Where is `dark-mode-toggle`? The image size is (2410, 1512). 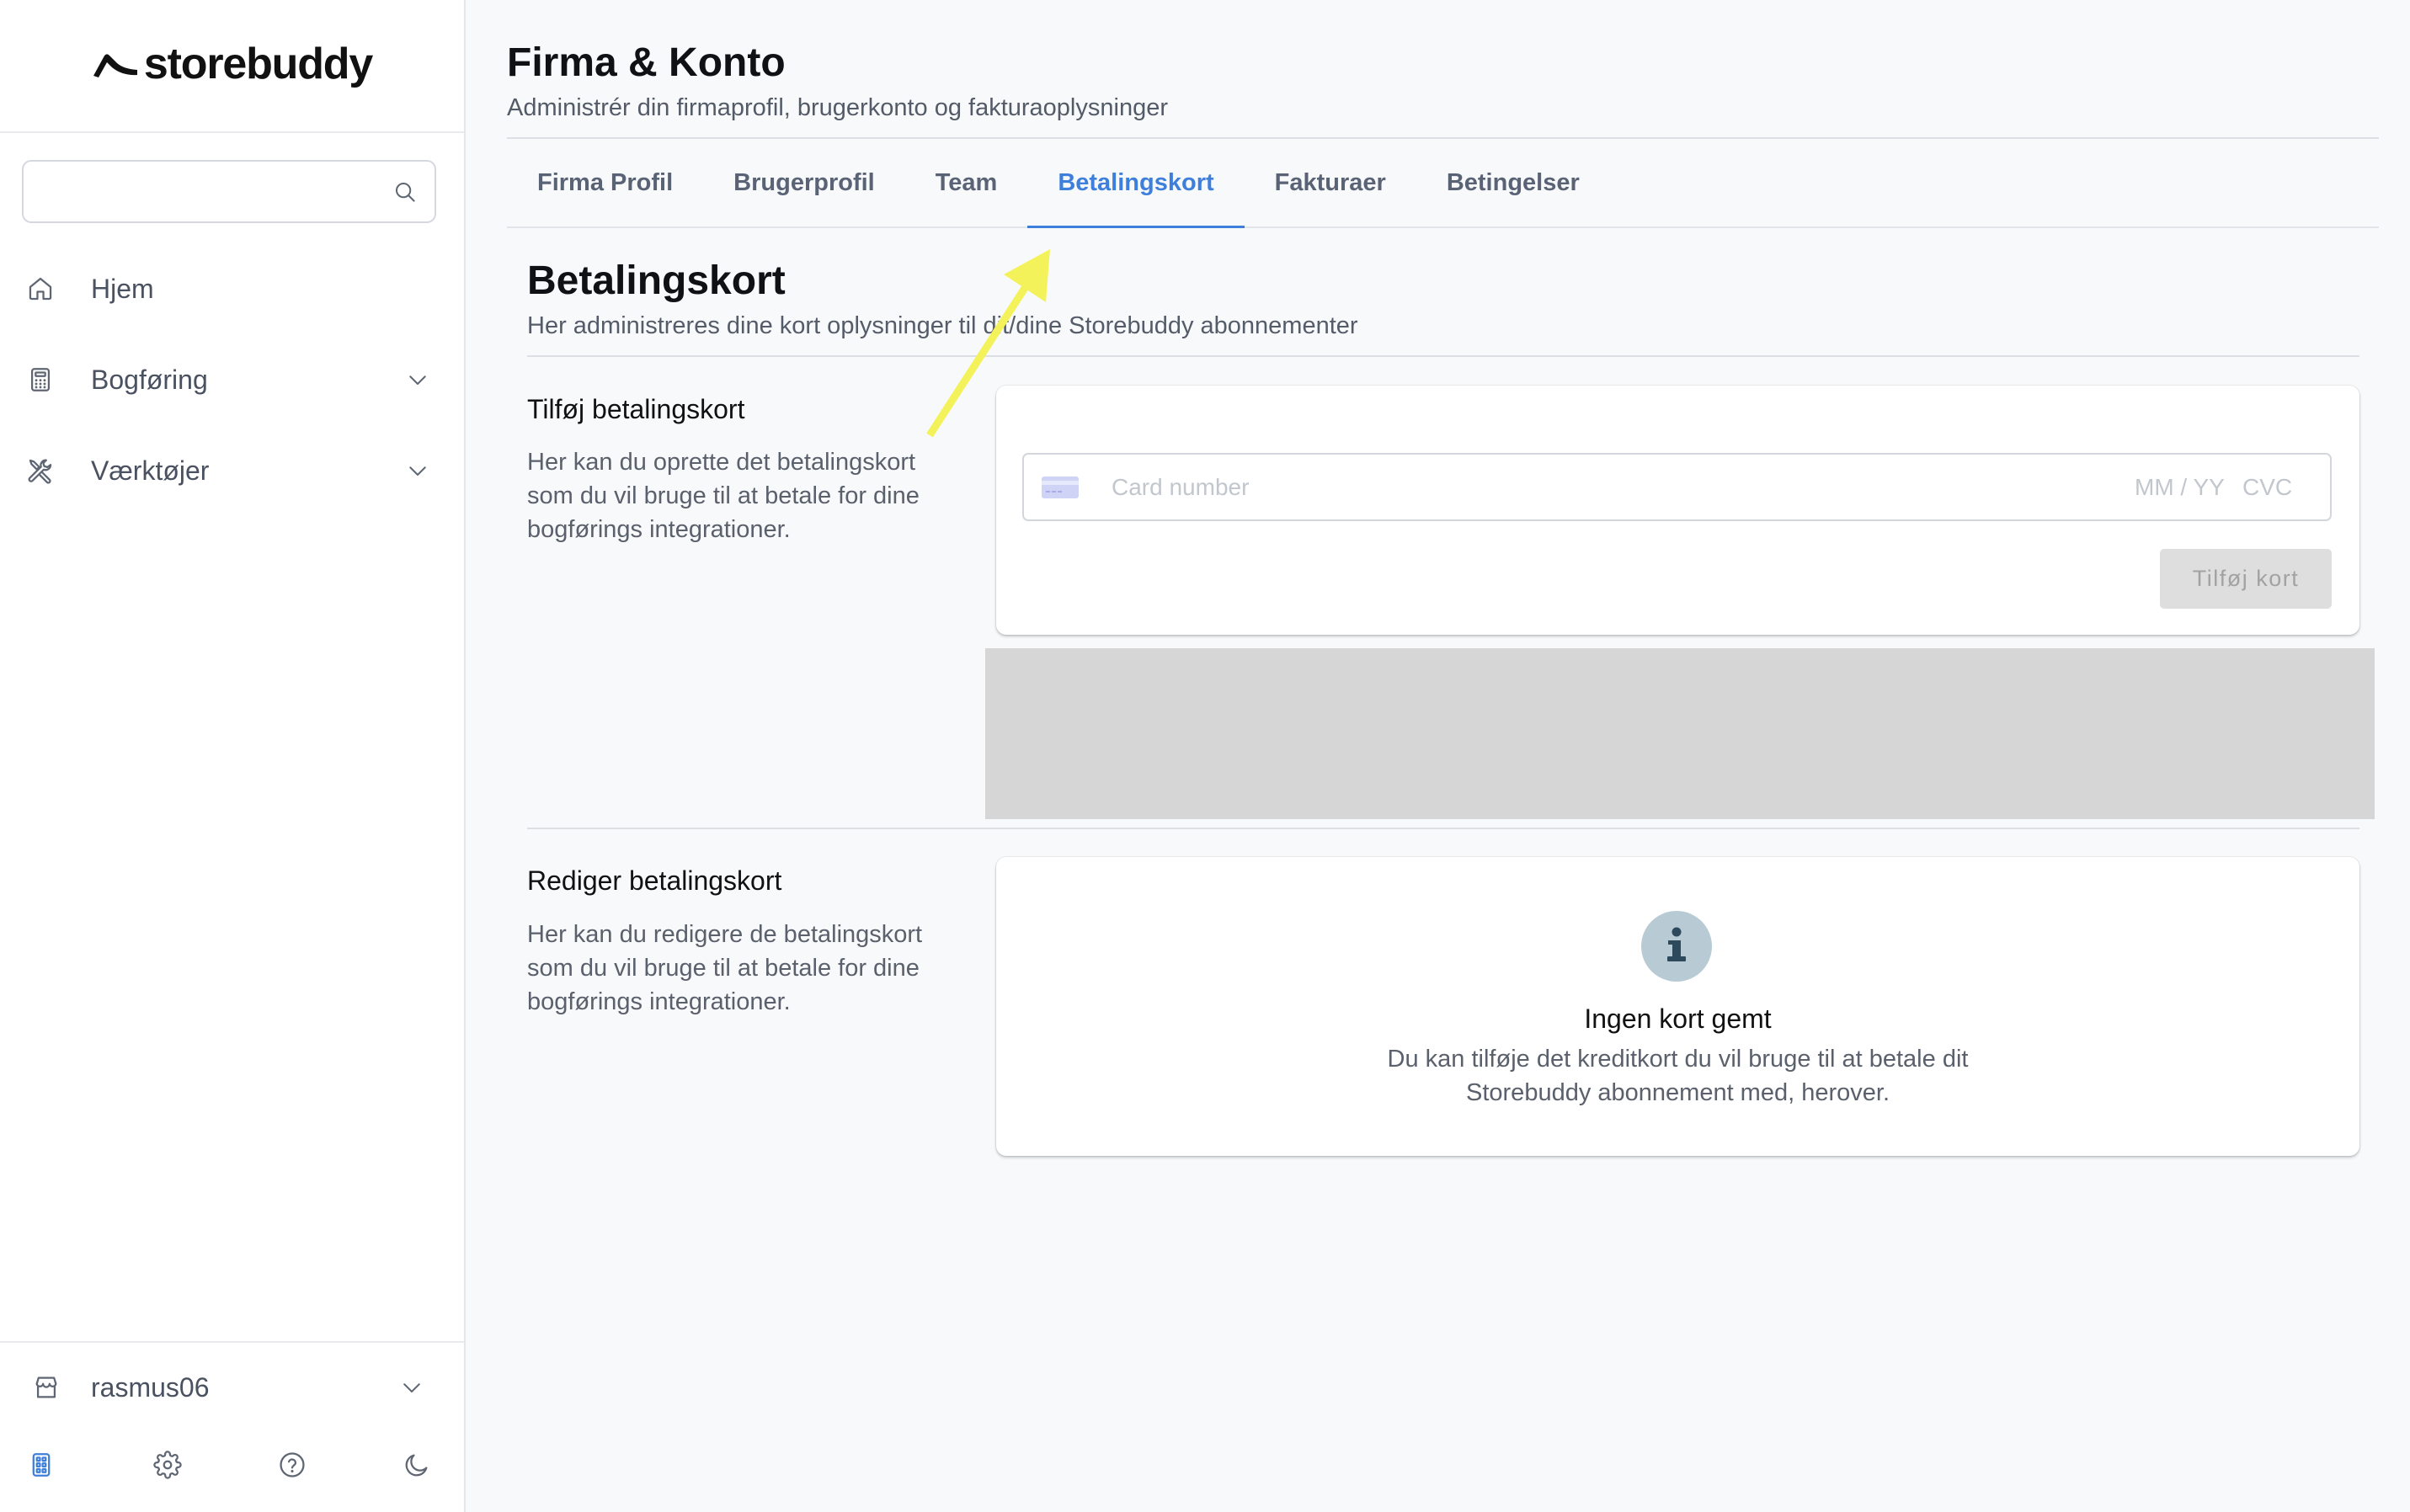
dark-mode-toggle is located at coordinates (417, 1465).